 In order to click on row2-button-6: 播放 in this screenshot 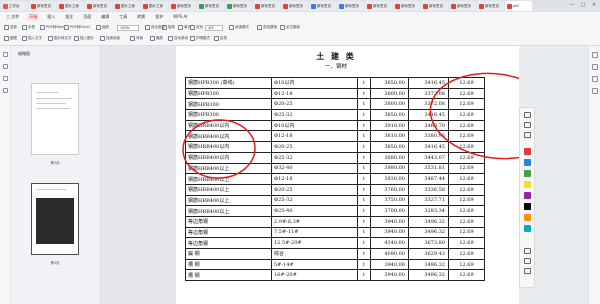, I will do `click(156, 38)`.